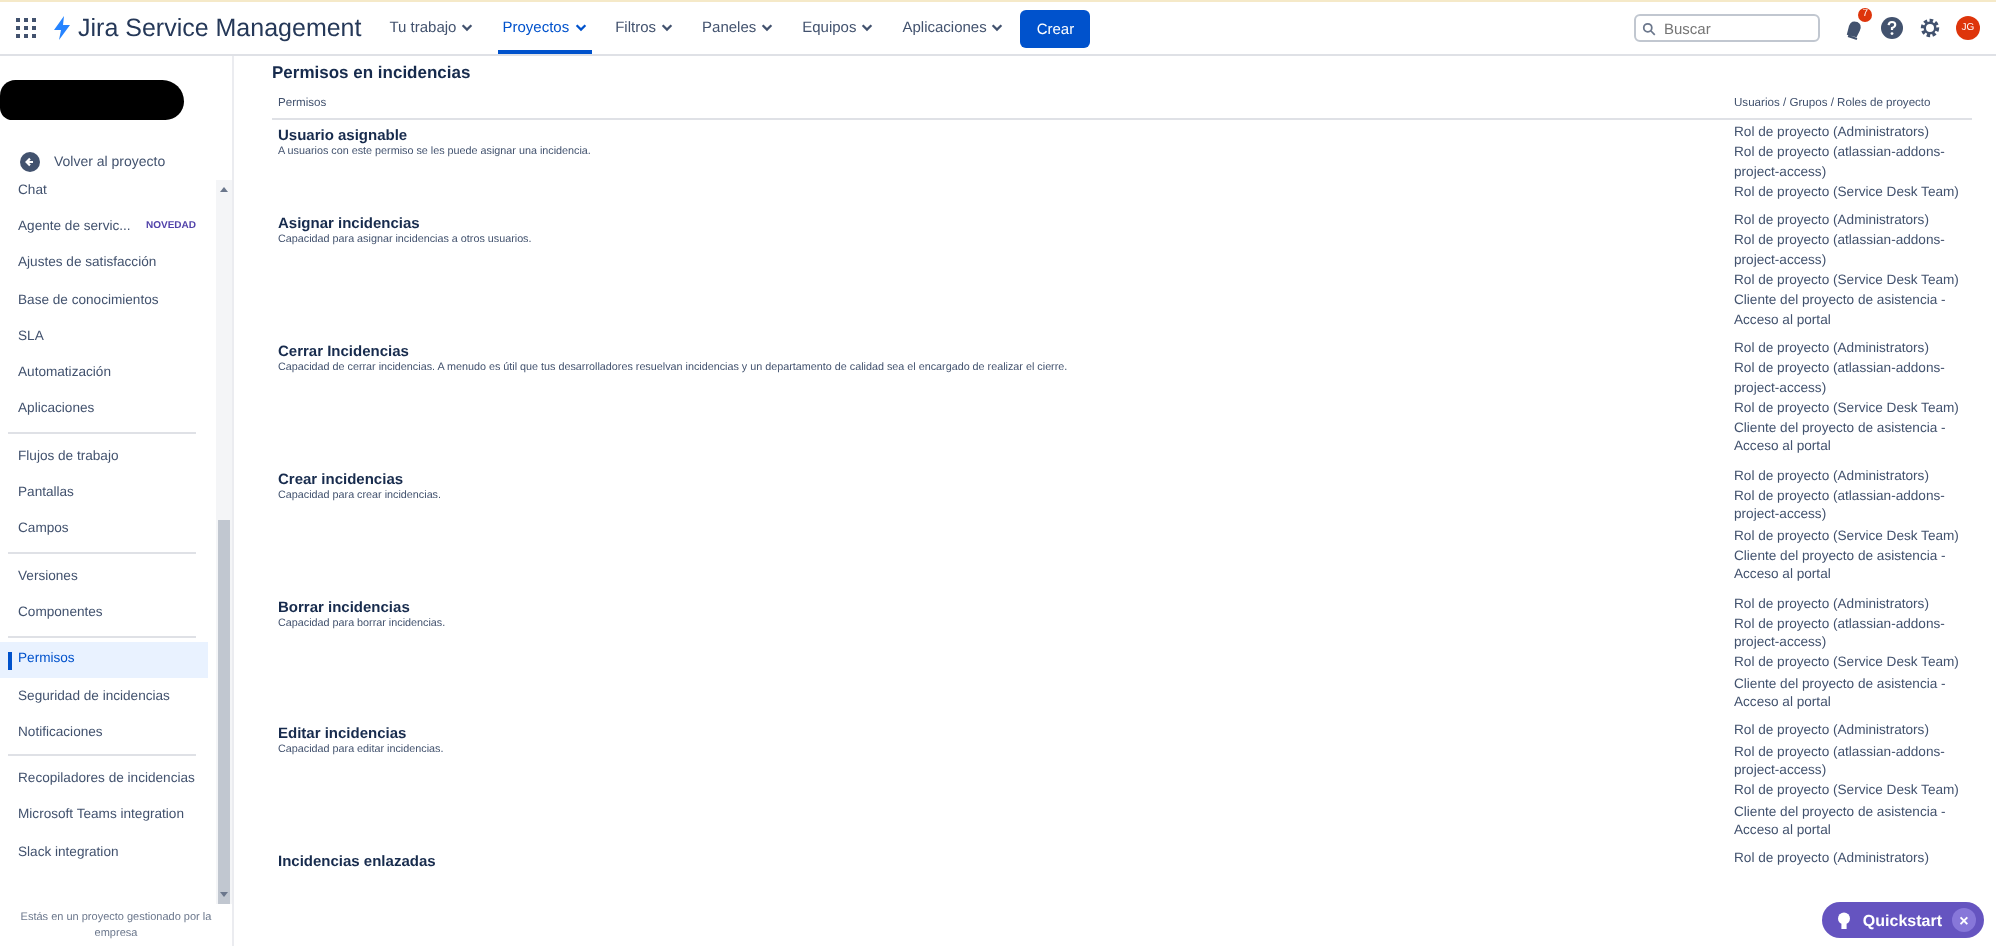 The width and height of the screenshot is (1996, 946). Describe the element at coordinates (1964, 920) in the screenshot. I see `close-icon: ×` at that location.